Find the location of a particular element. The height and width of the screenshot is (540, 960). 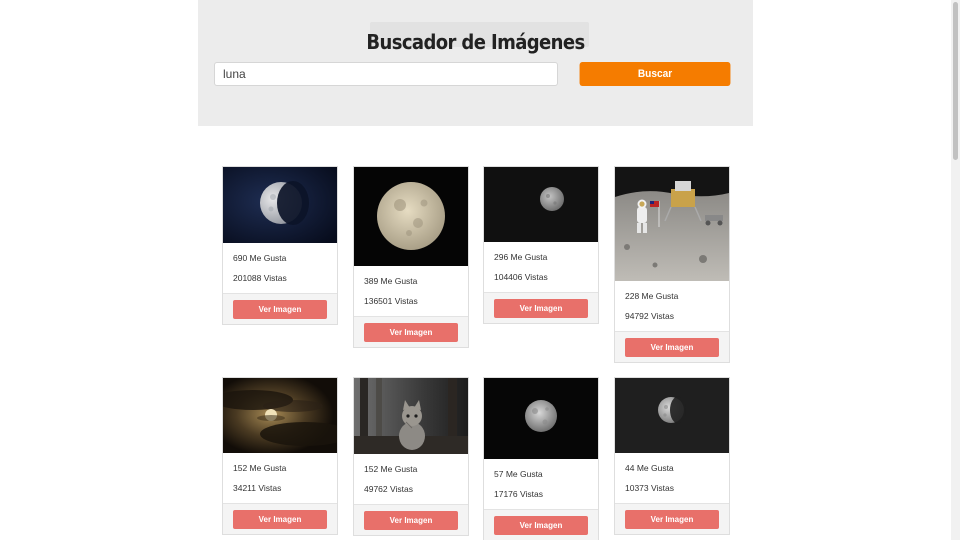

likes-count: 296 Me Gusta is located at coordinates (521, 257).